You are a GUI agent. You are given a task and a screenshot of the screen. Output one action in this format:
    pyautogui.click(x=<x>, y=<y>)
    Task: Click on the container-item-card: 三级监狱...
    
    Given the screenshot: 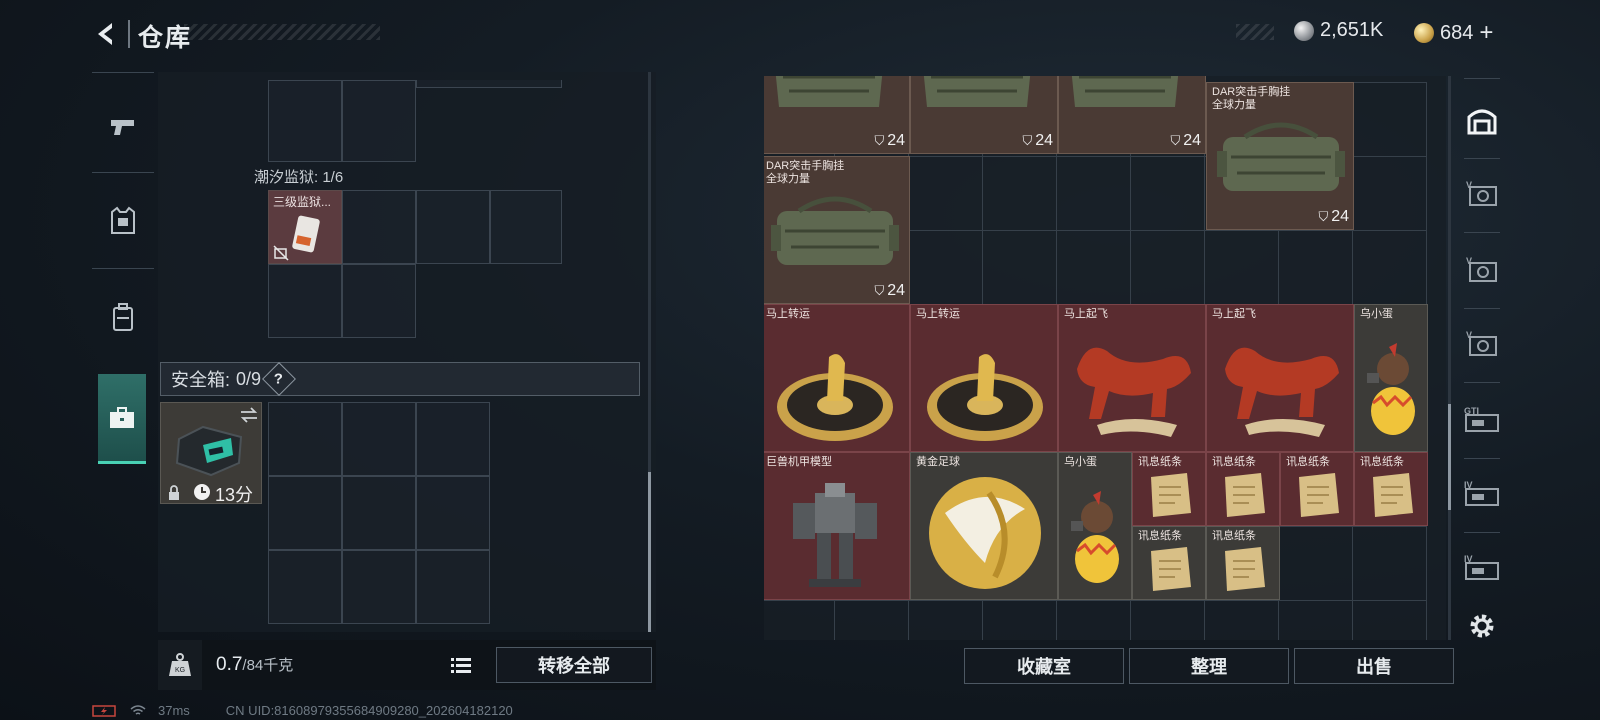 What is the action you would take?
    pyautogui.click(x=305, y=227)
    